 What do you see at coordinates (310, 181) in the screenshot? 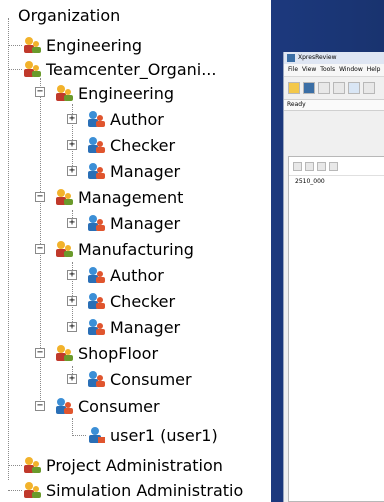
I see `item-label: 2510_000` at bounding box center [310, 181].